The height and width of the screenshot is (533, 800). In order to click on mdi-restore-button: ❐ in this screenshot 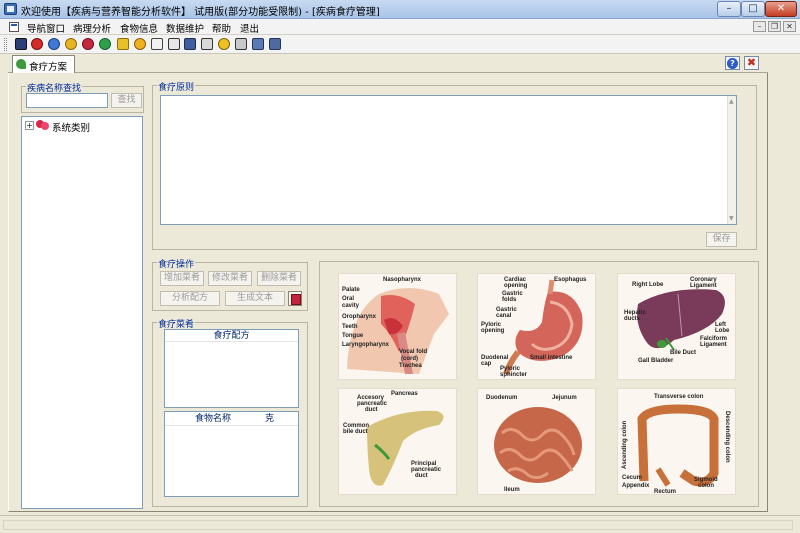, I will do `click(774, 26)`.